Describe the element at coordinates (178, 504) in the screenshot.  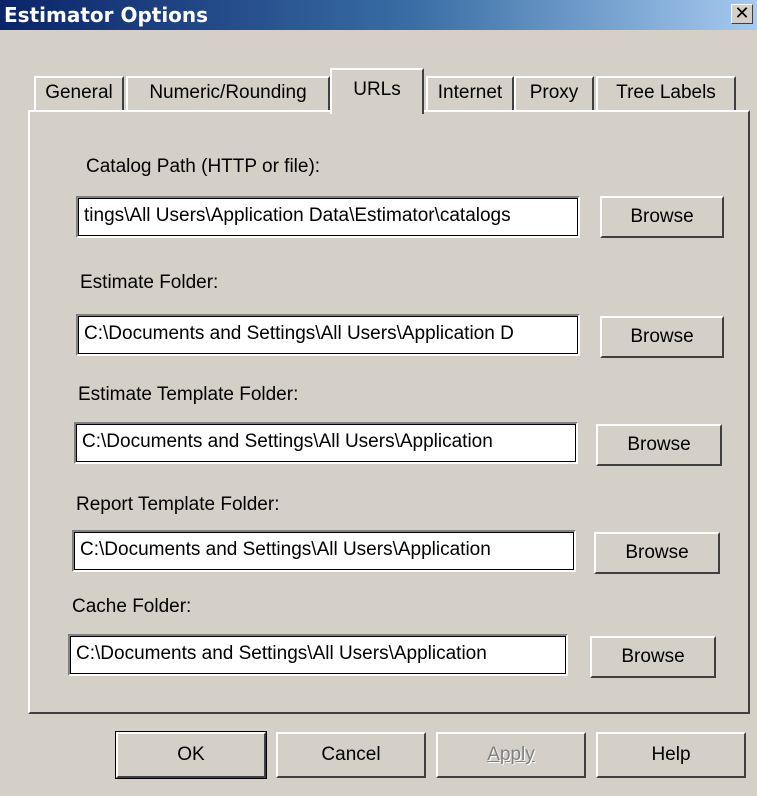
I see `report-template-folder-label: Report Template Folder:` at that location.